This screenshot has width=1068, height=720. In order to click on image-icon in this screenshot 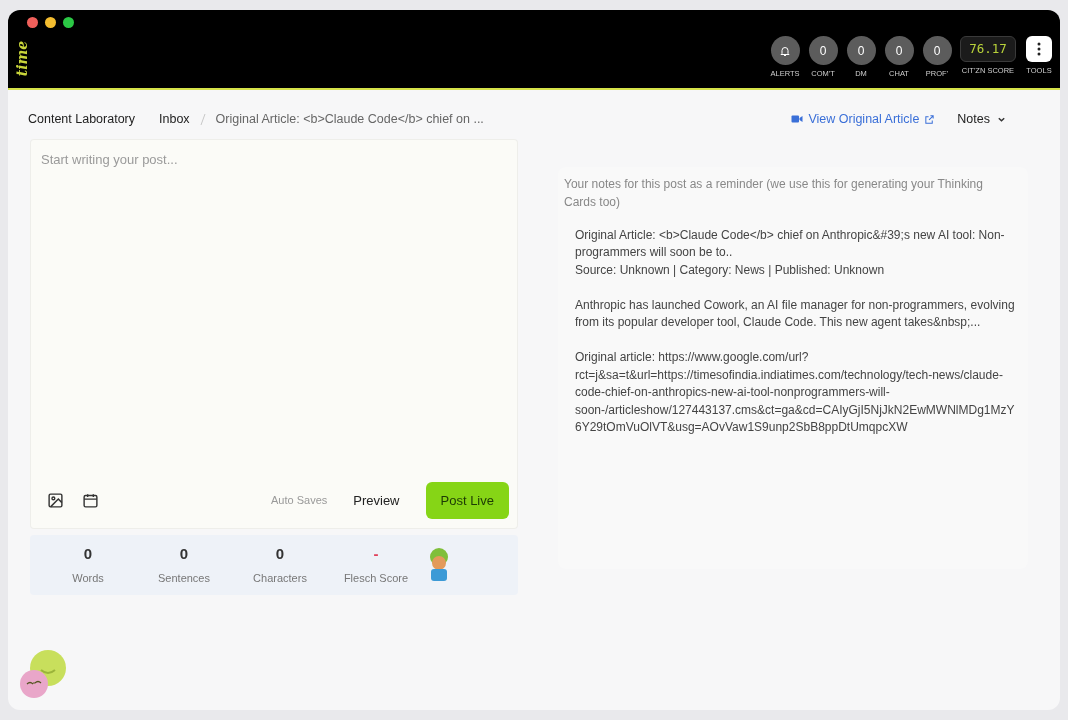, I will do `click(55, 500)`.